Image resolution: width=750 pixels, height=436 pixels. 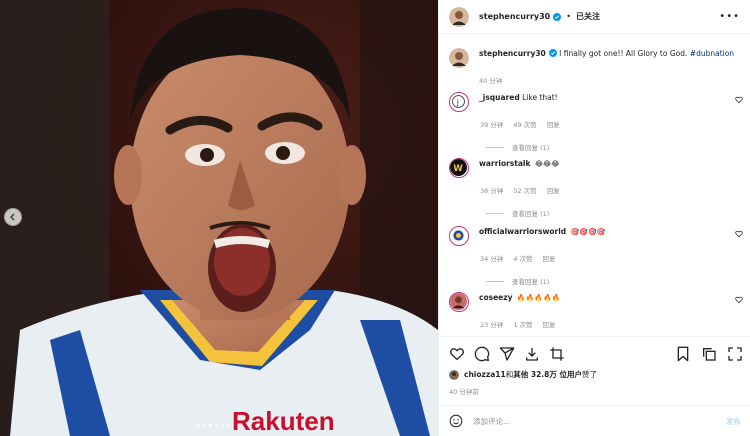 What do you see at coordinates (595, 188) in the screenshot?
I see `comment-item: W warriorstalk 😂😂😂 38 分钟 52 次赞 回复 查看回复 (1)` at bounding box center [595, 188].